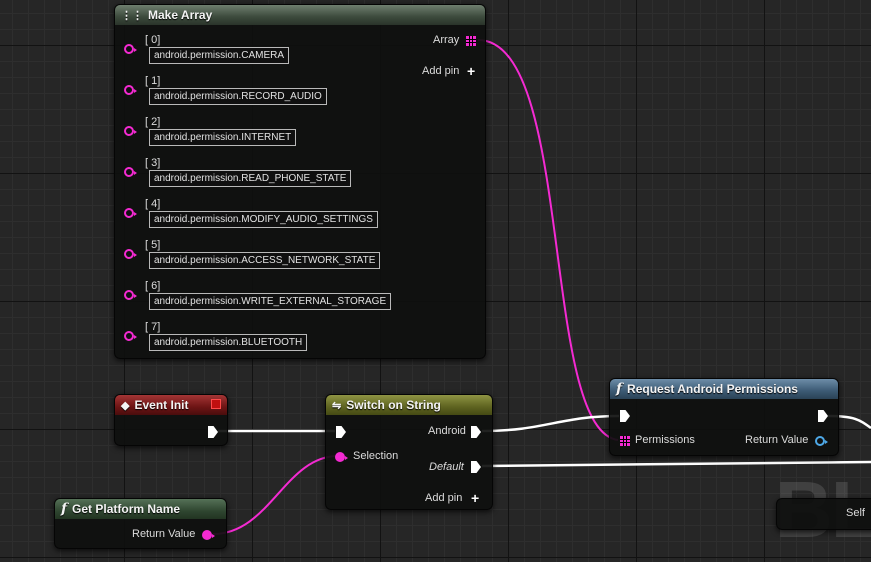  What do you see at coordinates (208, 535) in the screenshot?
I see `platform-return-pin` at bounding box center [208, 535].